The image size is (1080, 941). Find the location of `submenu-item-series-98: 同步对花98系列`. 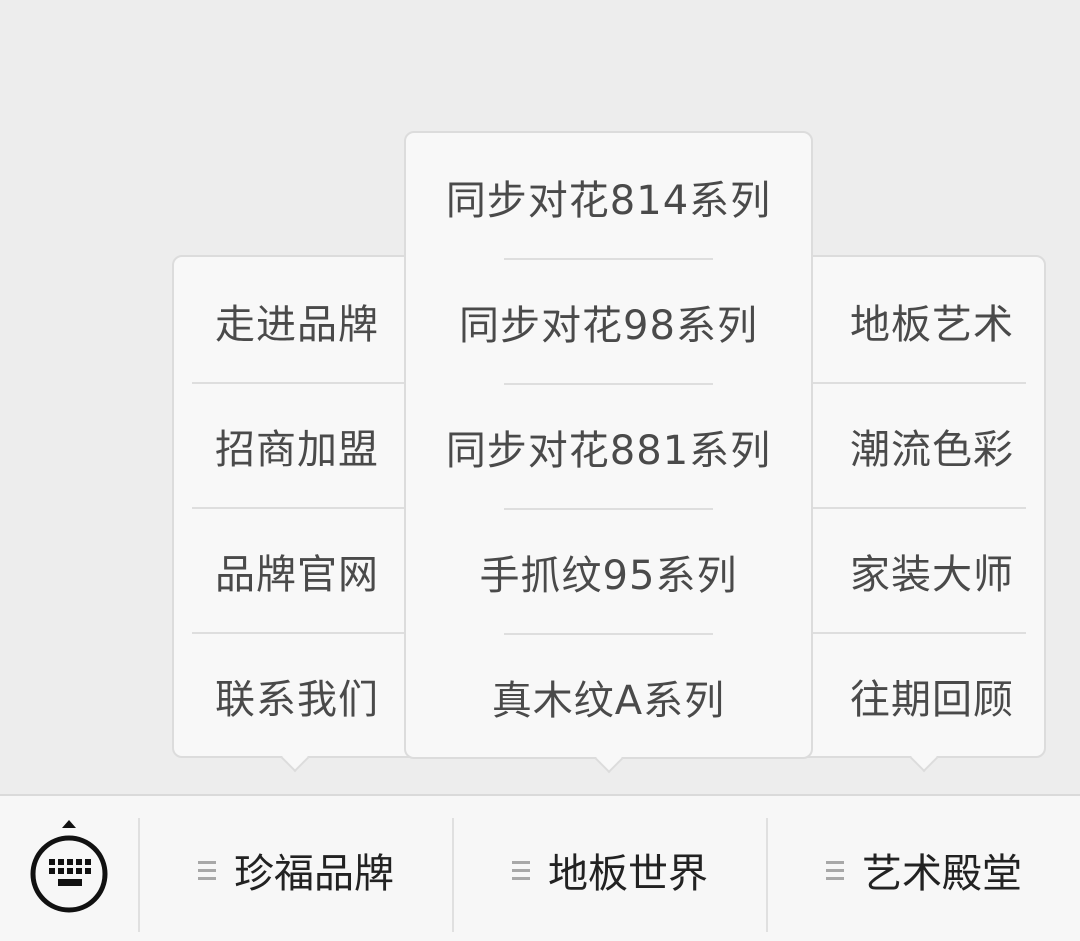

submenu-item-series-98: 同步对花98系列 is located at coordinates (608, 322).